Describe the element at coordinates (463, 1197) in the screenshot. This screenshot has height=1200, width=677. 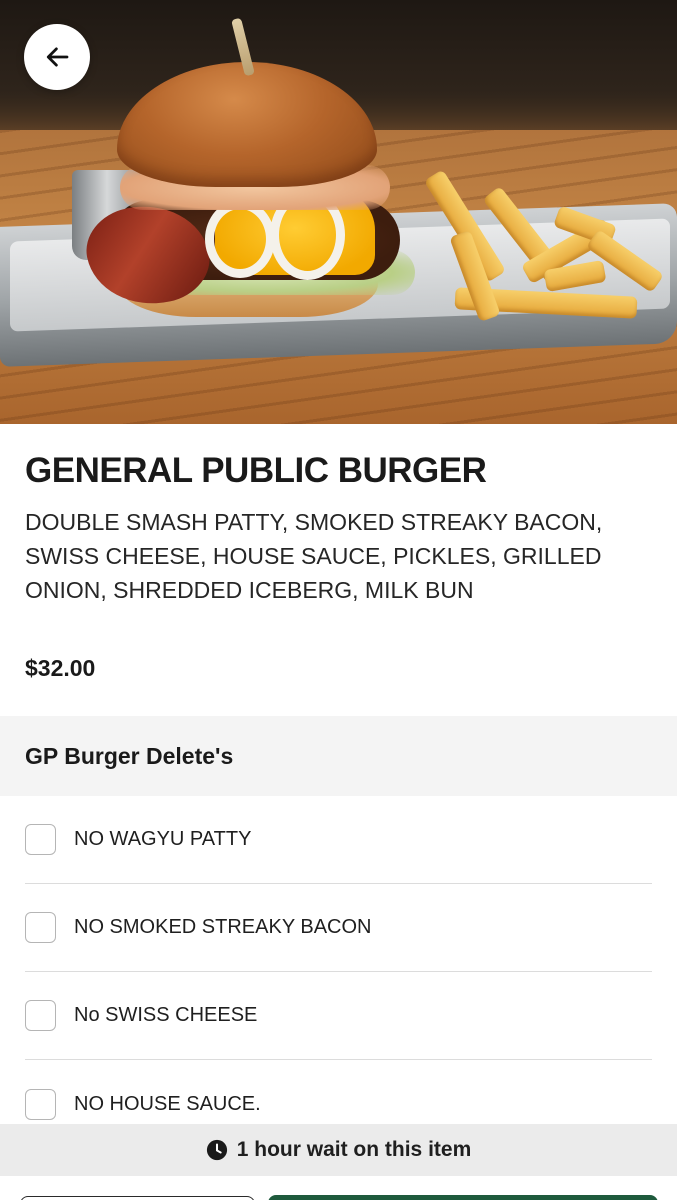
I see `add-to-order-button` at that location.